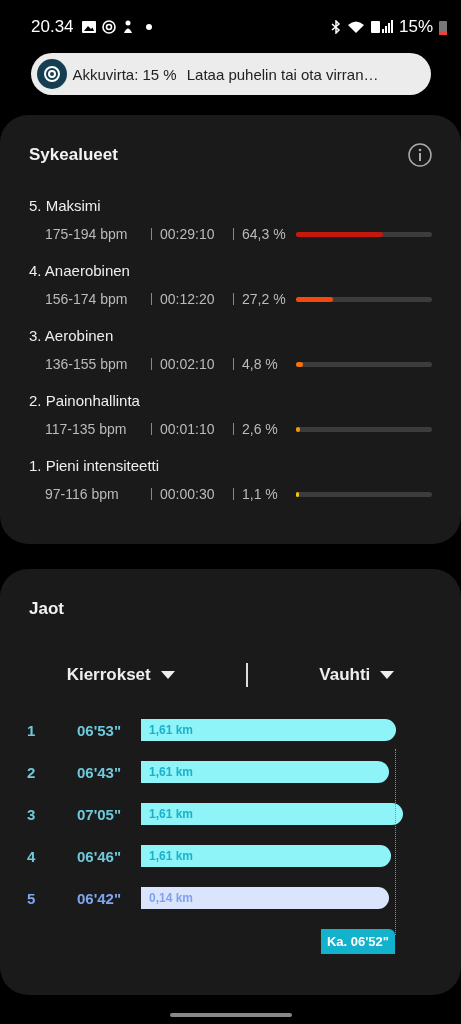 Image resolution: width=461 pixels, height=1024 pixels. What do you see at coordinates (188, 234) in the screenshot?
I see `zone-duration: 00:29:10` at bounding box center [188, 234].